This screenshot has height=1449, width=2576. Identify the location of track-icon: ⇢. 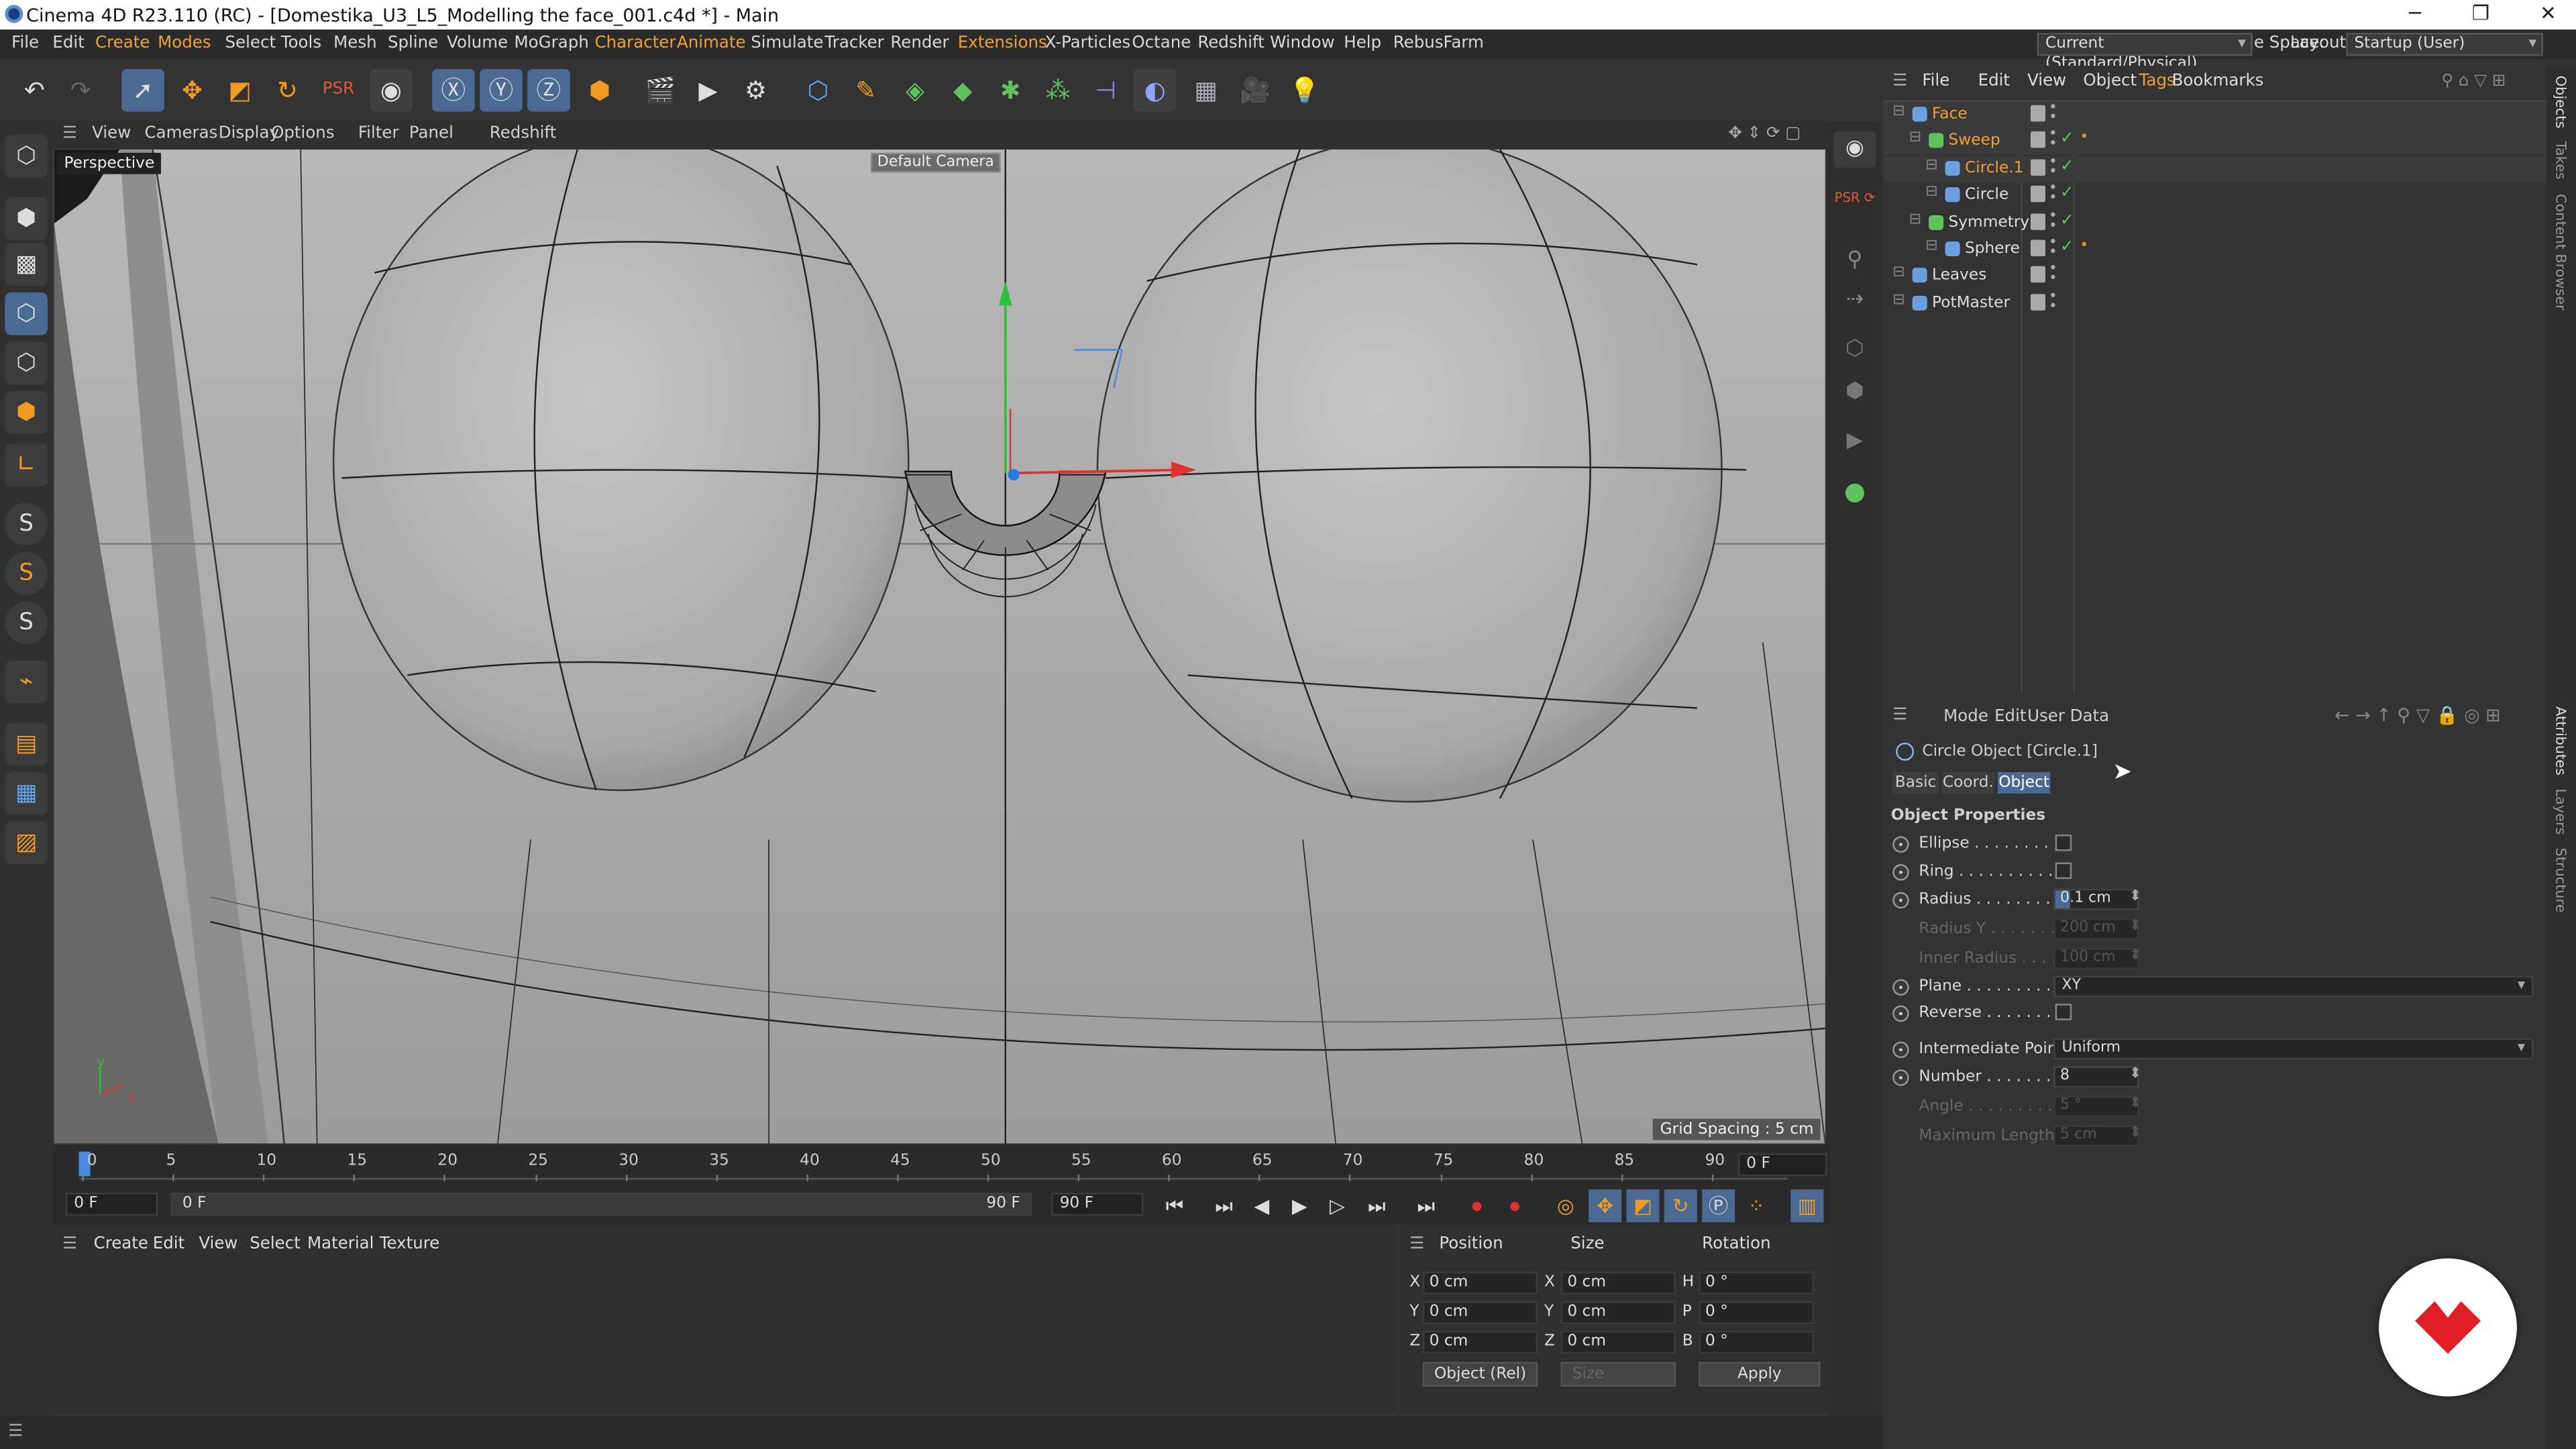
(1854, 300).